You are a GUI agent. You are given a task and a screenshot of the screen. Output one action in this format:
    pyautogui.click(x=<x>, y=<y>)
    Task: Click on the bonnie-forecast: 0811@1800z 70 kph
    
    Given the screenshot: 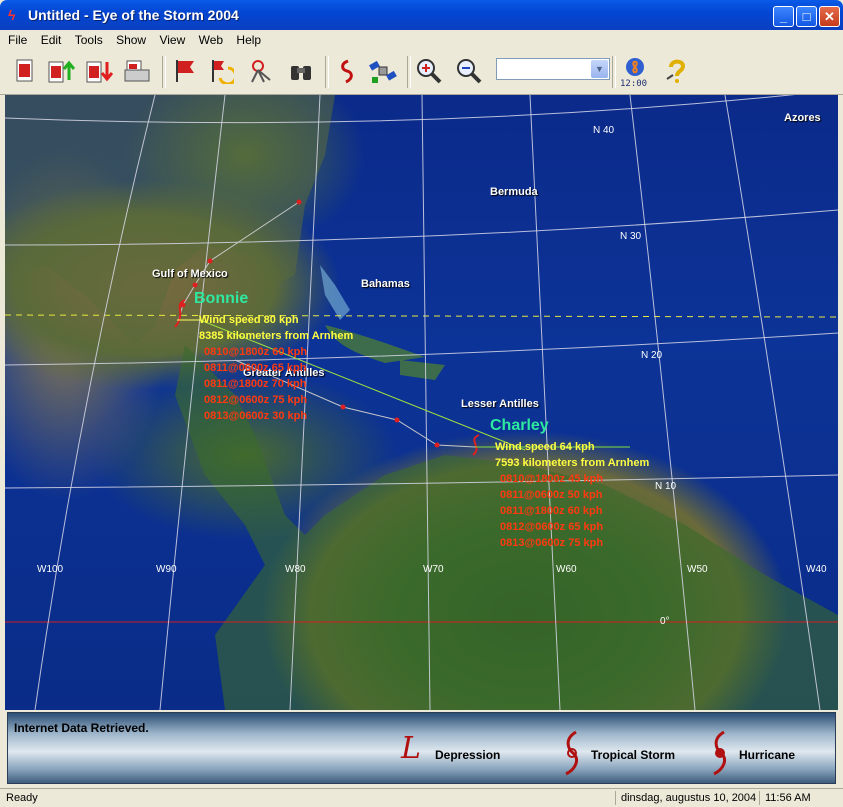 What is the action you would take?
    pyautogui.click(x=255, y=384)
    